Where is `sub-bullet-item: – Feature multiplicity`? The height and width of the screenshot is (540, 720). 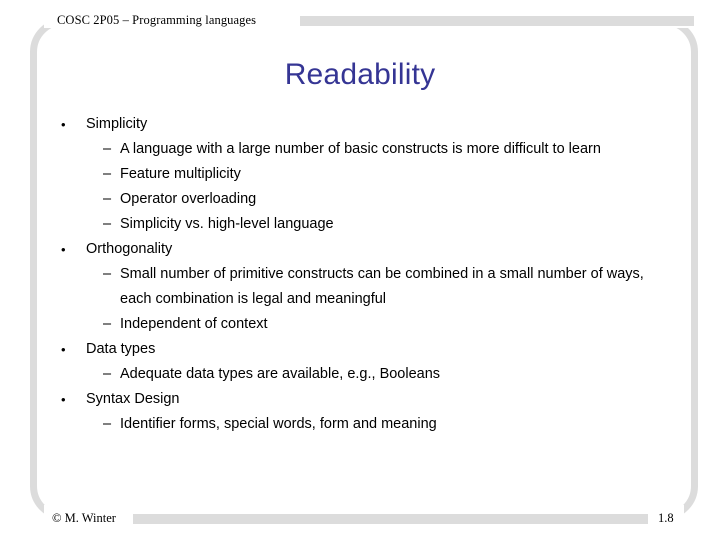 sub-bullet-item: – Feature multiplicity is located at coordinates (359, 174).